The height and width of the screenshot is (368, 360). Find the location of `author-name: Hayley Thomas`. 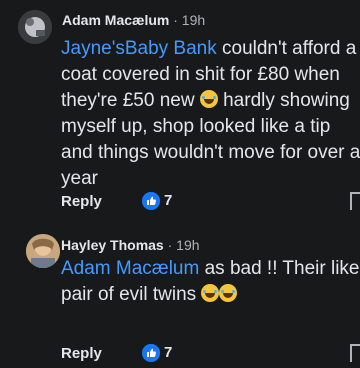

author-name: Hayley Thomas is located at coordinates (112, 245).